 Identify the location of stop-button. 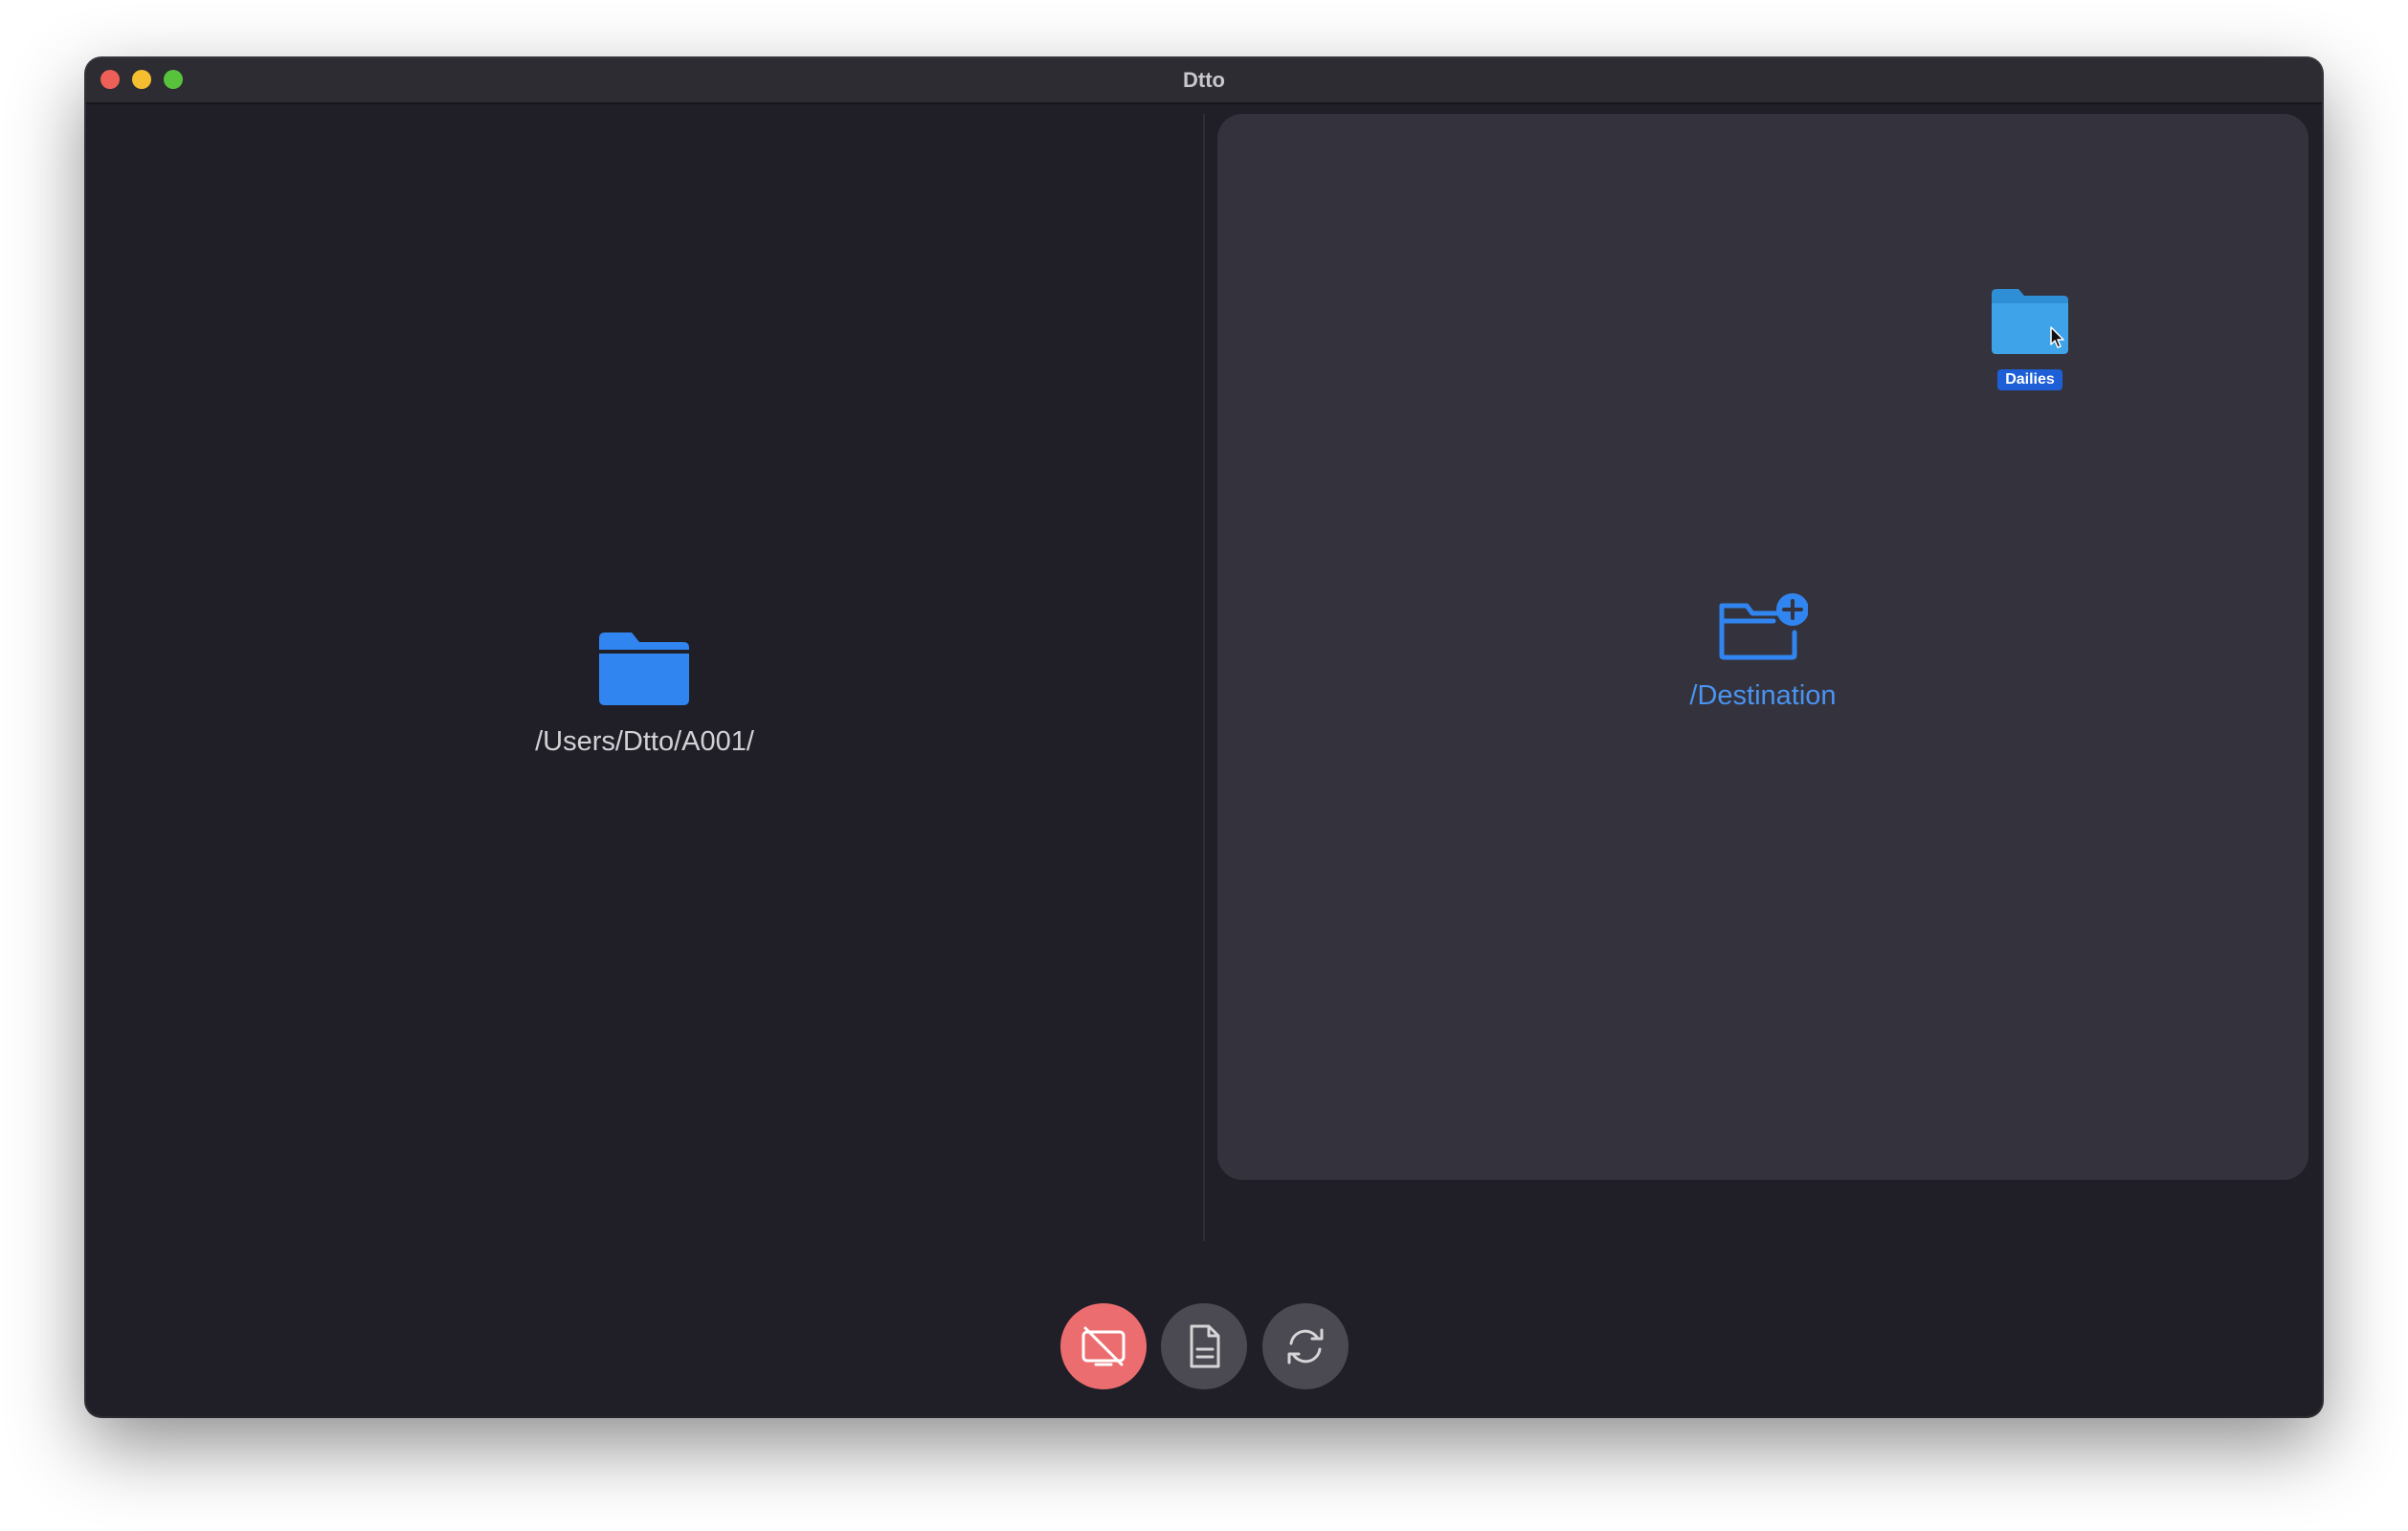
(1103, 1346).